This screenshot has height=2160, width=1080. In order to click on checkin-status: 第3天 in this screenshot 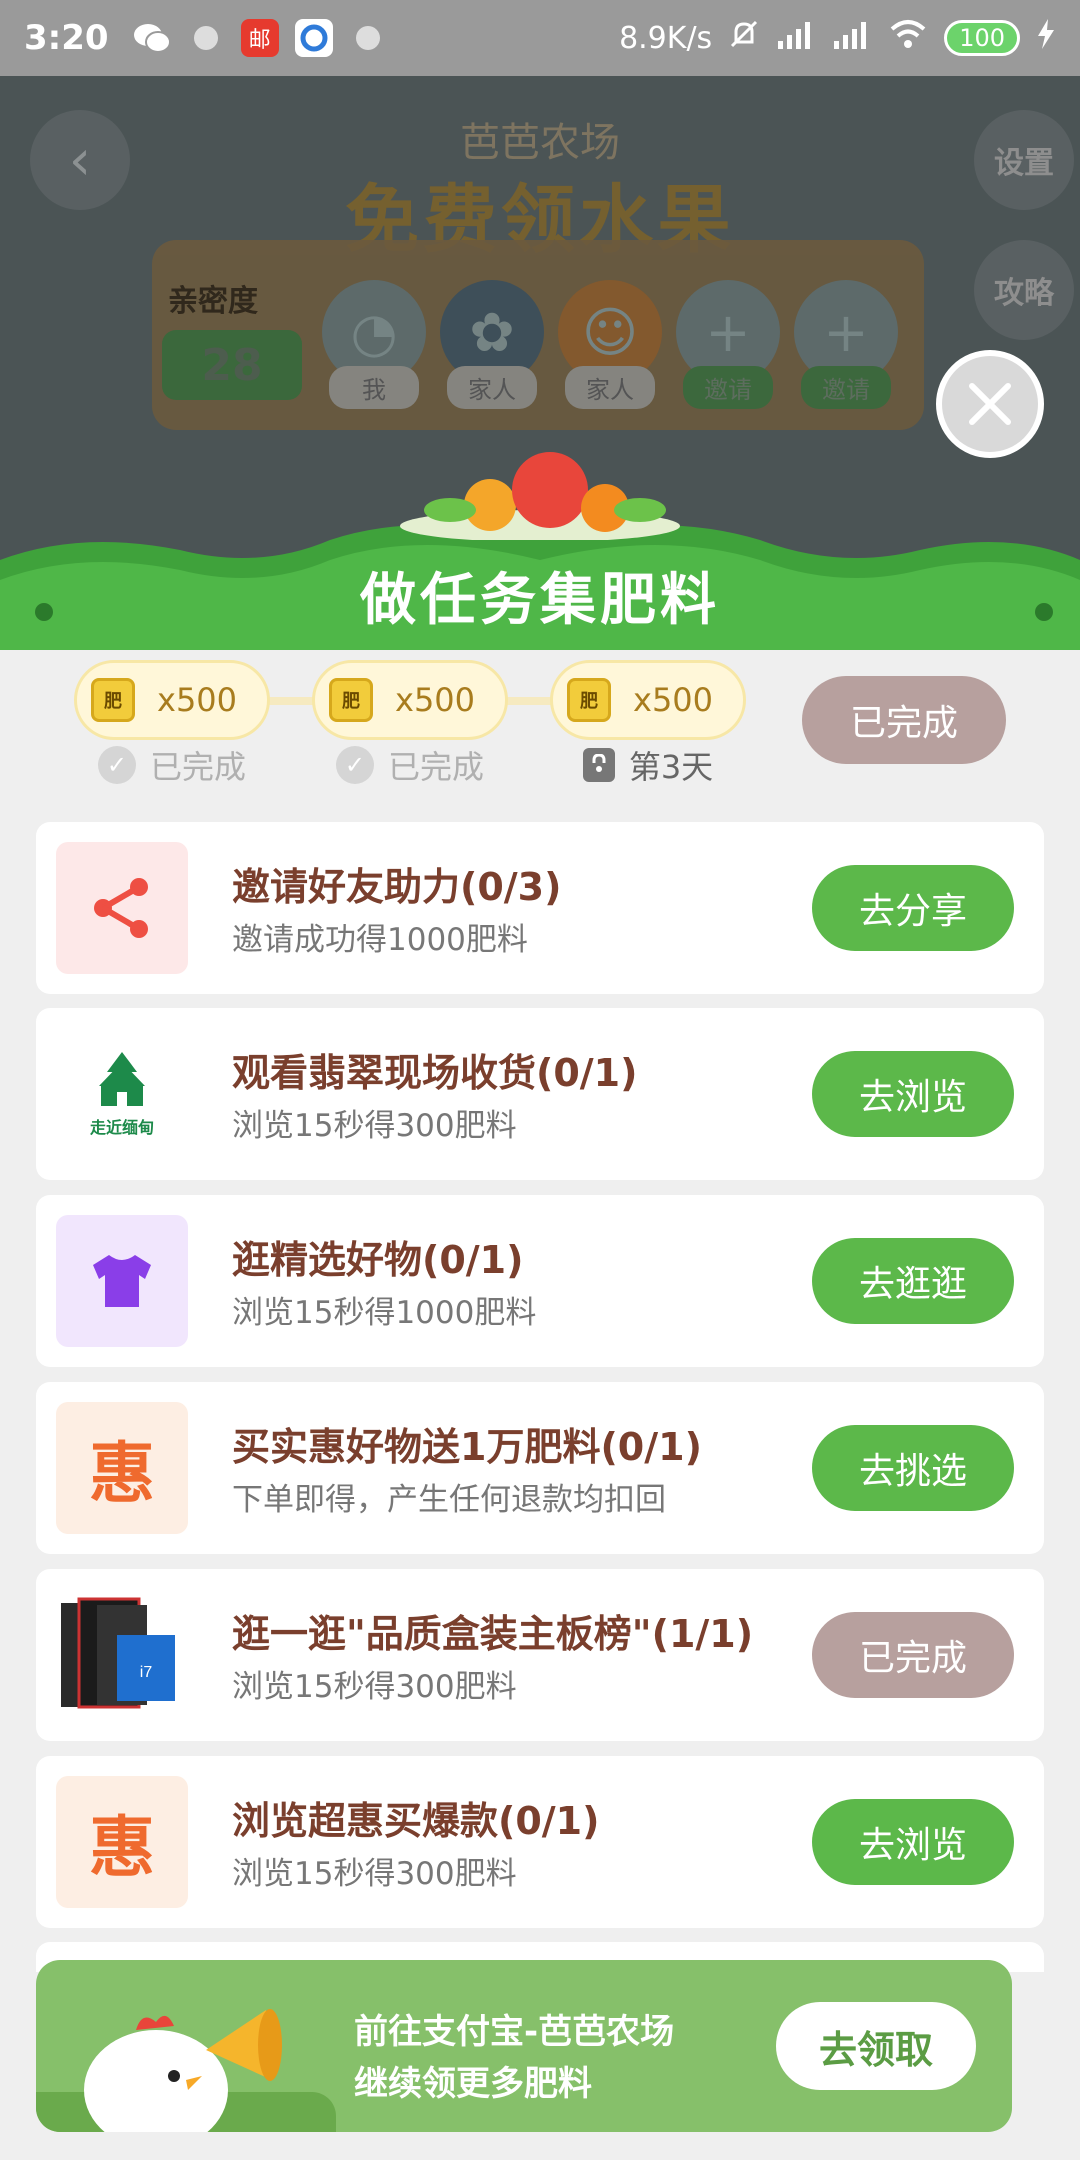, I will do `click(648, 765)`.